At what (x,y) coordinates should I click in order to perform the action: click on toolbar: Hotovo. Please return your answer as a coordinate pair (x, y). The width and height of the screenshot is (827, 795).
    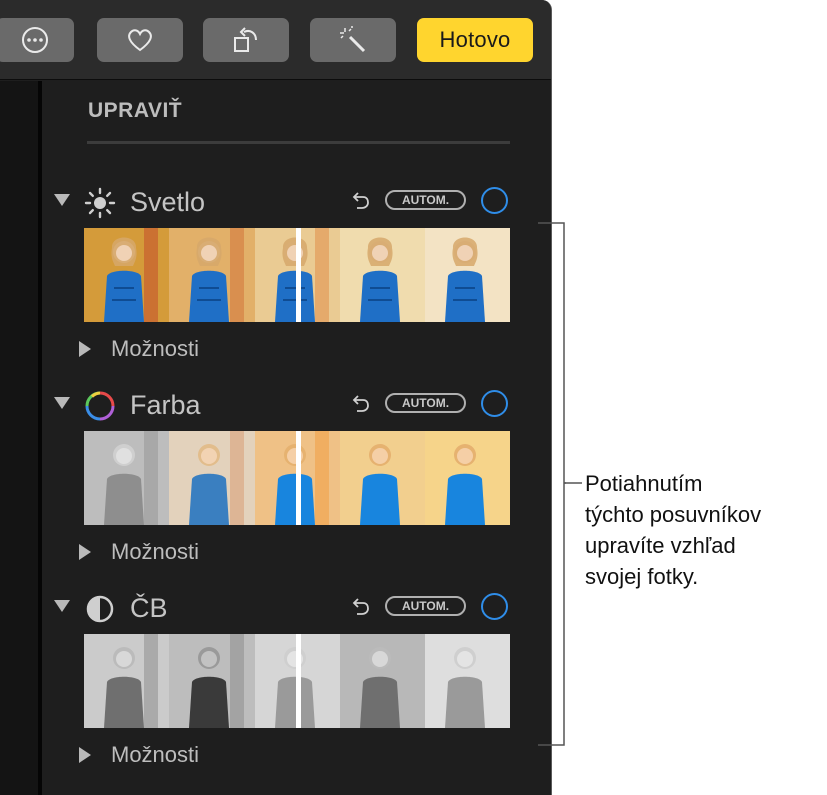
    Looking at the image, I should click on (275, 40).